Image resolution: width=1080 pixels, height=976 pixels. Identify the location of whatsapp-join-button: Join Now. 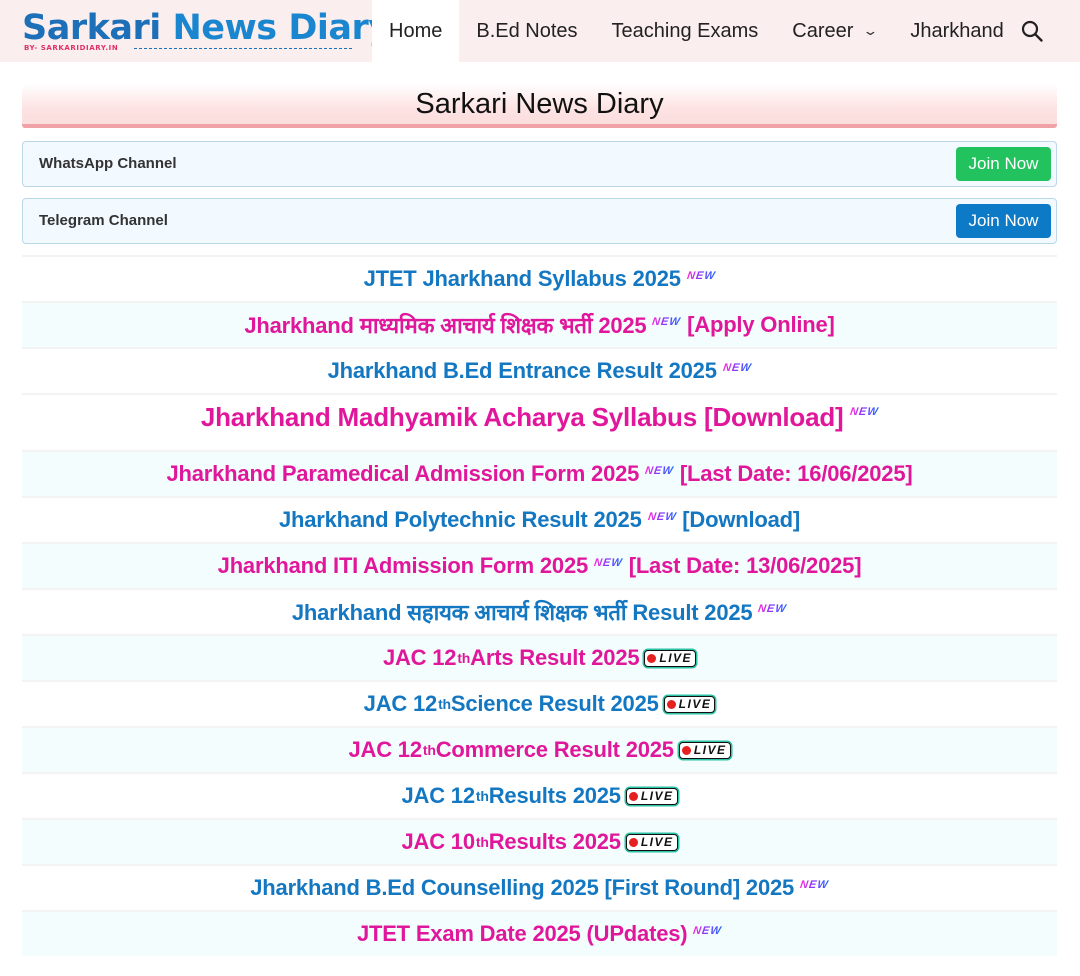
(1003, 164).